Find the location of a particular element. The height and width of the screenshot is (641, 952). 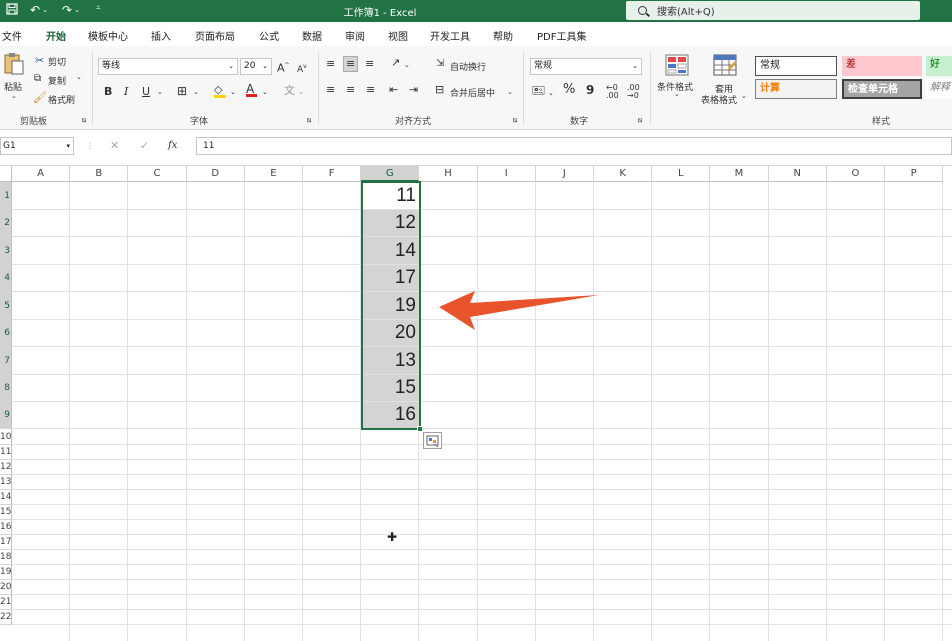

increase-indent-icon: ⇥ is located at coordinates (413, 90).